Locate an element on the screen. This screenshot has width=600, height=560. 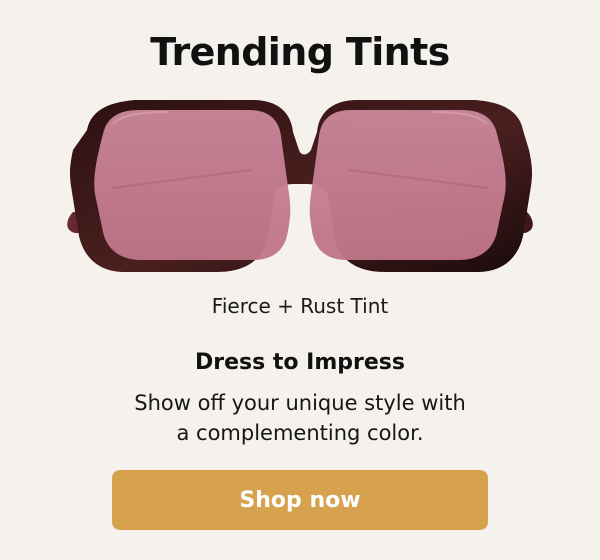
headline: Dress to Impress is located at coordinates (300, 362).